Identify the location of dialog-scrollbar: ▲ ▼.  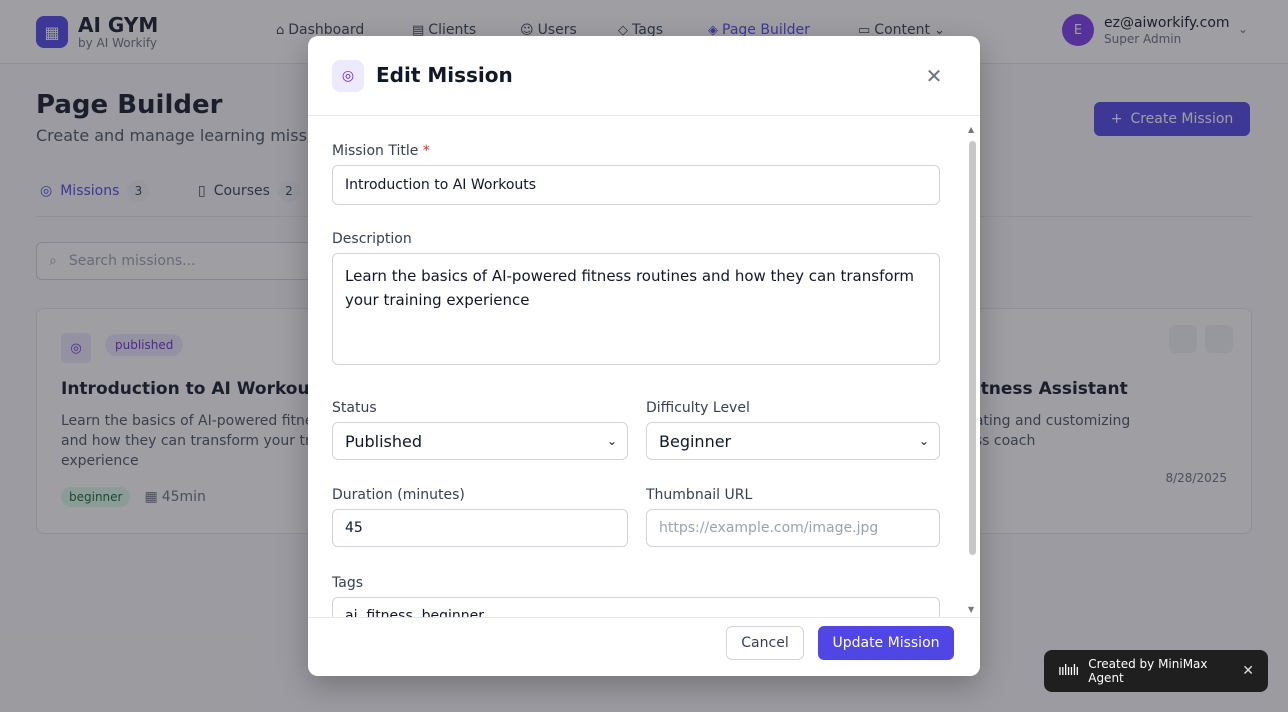
(972, 369).